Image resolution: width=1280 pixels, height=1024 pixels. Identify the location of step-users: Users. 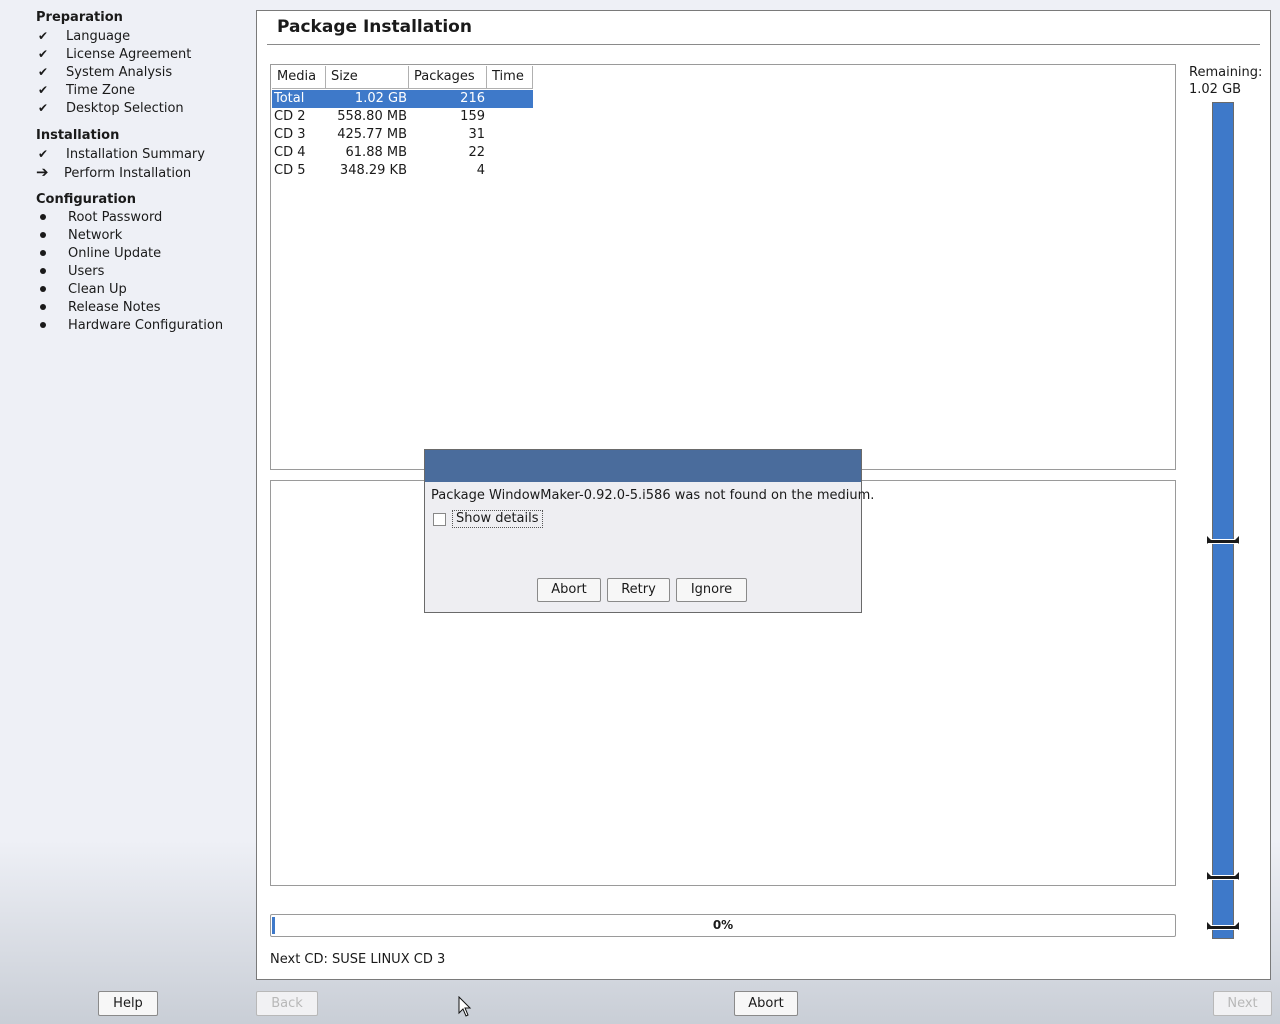
(70, 272).